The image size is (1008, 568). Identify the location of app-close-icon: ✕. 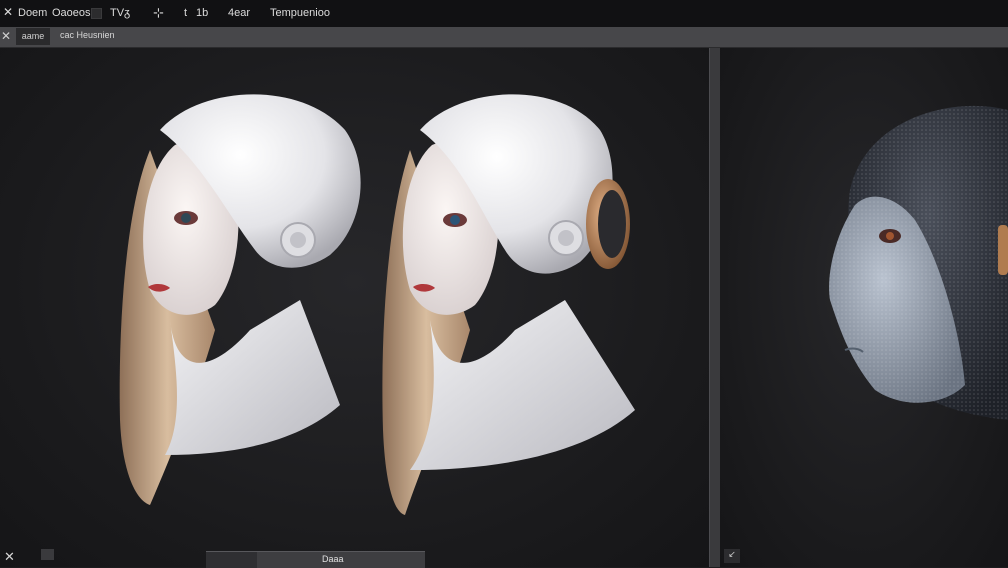
(8, 12).